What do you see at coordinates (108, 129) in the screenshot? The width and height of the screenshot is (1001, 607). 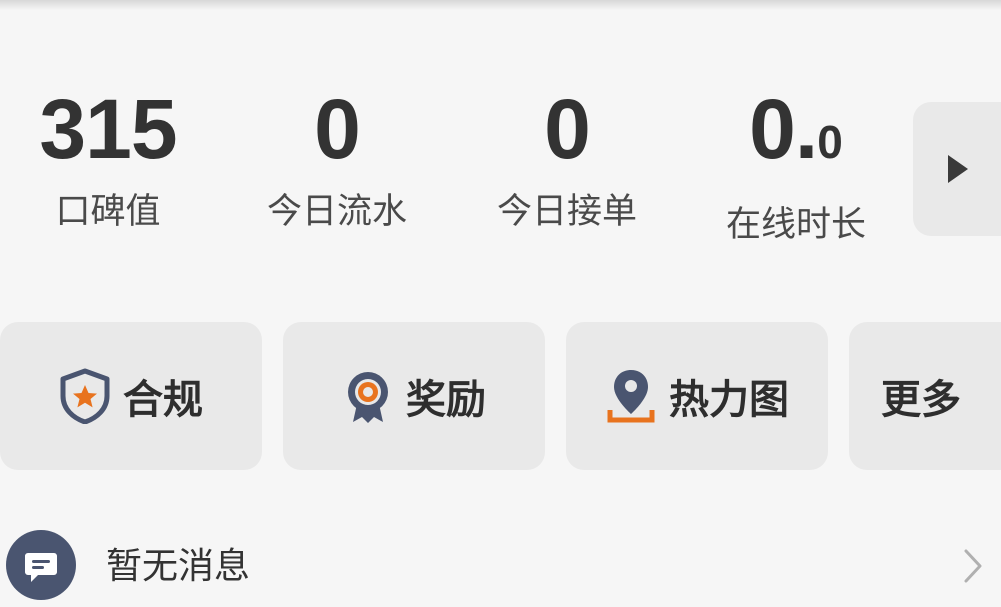 I see `stat-reputation-value: 315` at bounding box center [108, 129].